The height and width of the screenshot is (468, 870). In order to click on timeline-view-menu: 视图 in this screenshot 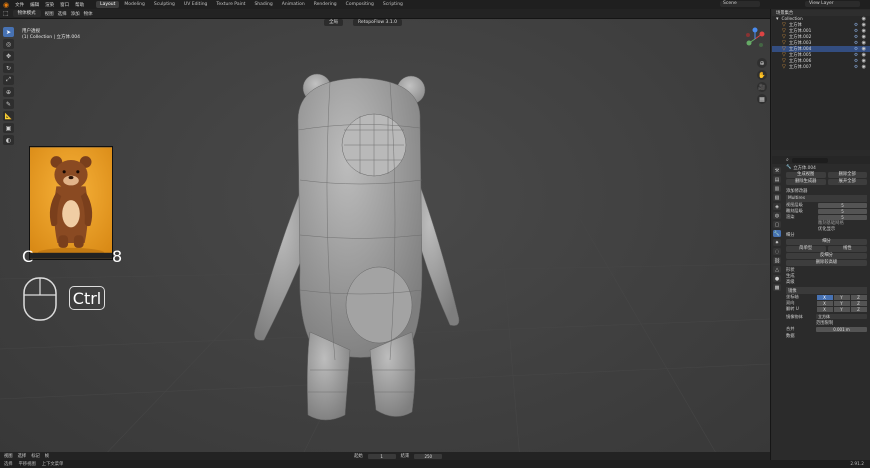, I will do `click(8, 456)`.